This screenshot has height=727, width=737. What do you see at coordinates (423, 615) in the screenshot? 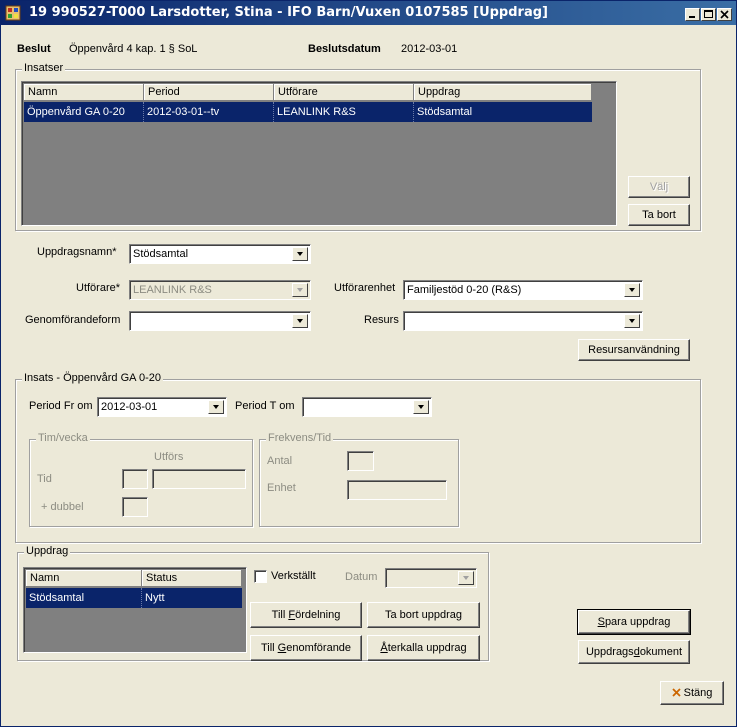
I see `ta-bort-uppdrag-button: Ta bort uppdrag` at bounding box center [423, 615].